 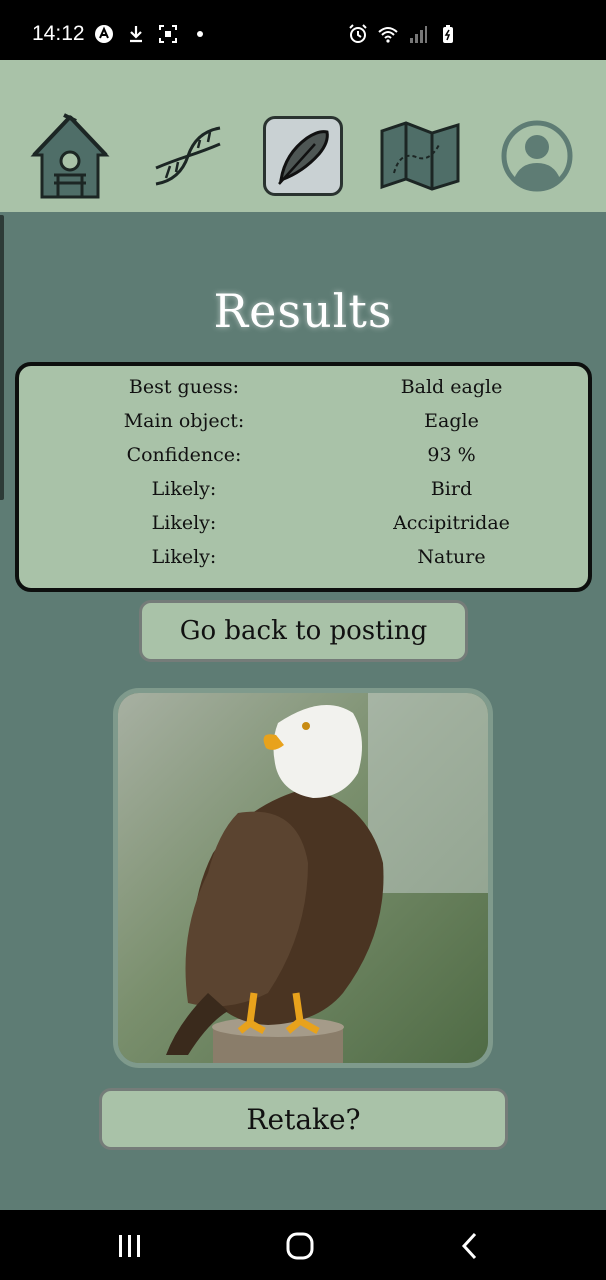 What do you see at coordinates (184, 455) in the screenshot?
I see `result-label: Confidence:` at bounding box center [184, 455].